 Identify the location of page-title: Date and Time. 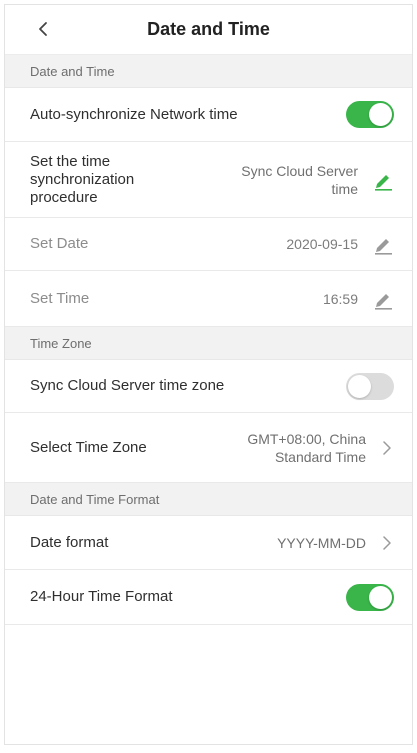
(208, 29).